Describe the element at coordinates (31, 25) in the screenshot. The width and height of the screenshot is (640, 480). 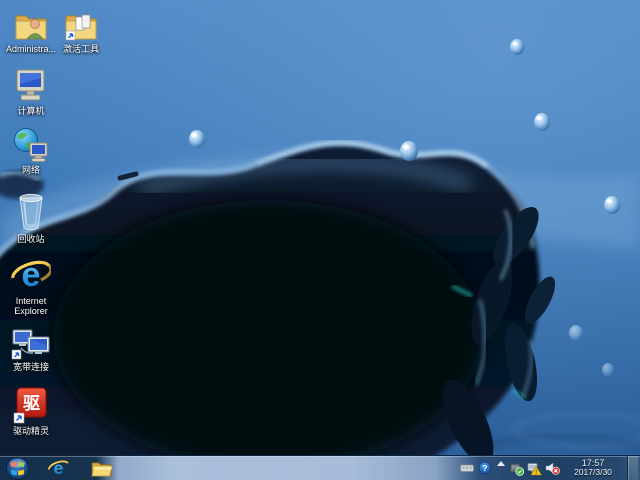
I see `user-folder-icon` at that location.